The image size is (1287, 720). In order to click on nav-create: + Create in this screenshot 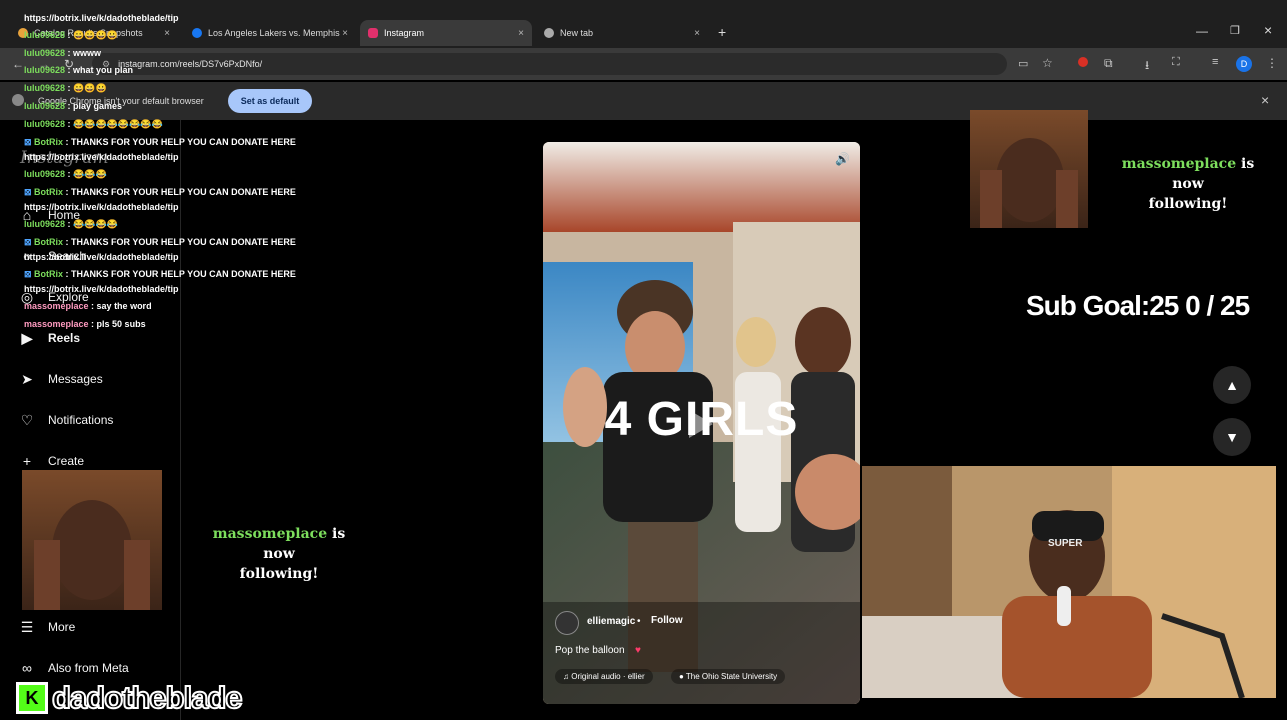, I will do `click(51, 461)`.